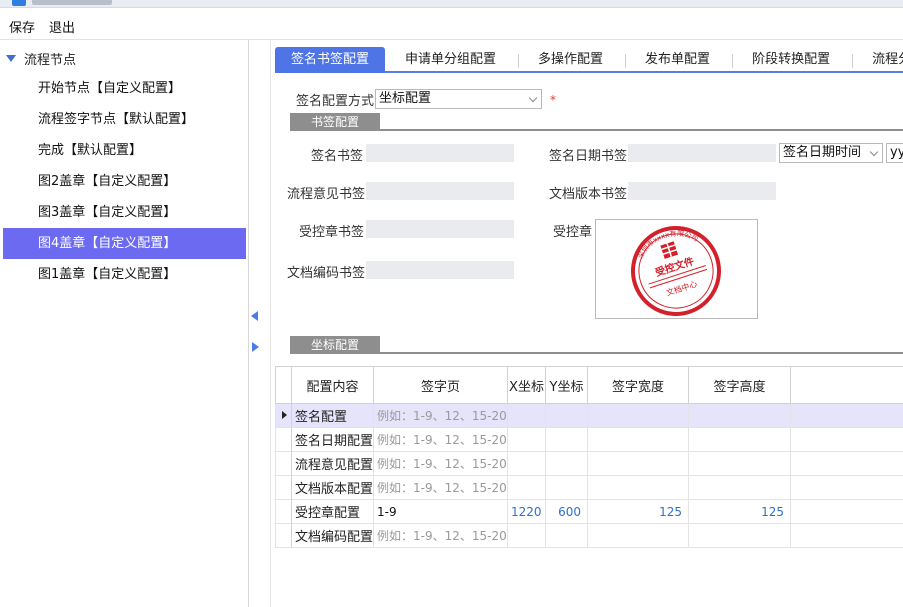 The width and height of the screenshot is (903, 607). I want to click on sign-date-bookmark-field, so click(702, 153).